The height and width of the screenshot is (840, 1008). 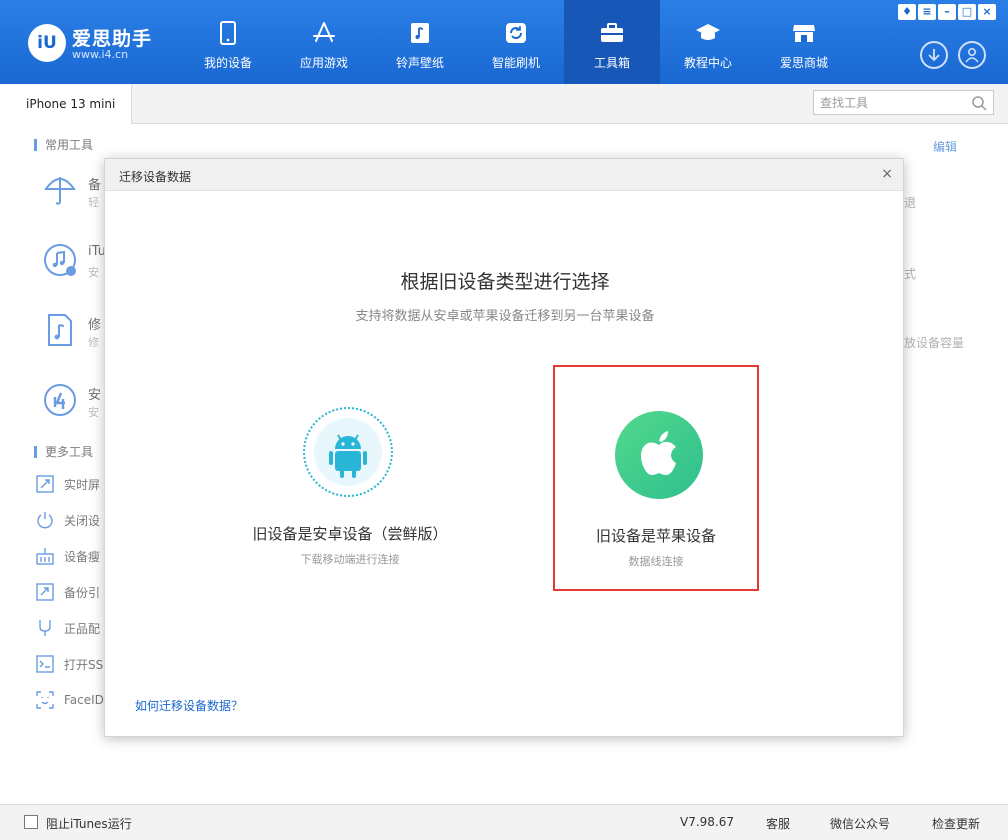 I want to click on nav-label: 铃声壁纸, so click(x=419, y=63).